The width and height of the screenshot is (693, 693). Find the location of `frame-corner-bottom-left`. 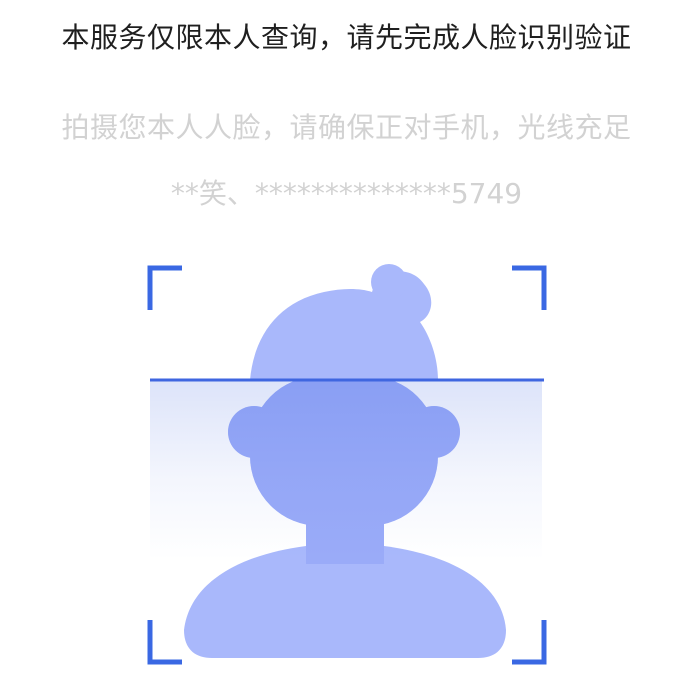

frame-corner-bottom-left is located at coordinates (164, 642).